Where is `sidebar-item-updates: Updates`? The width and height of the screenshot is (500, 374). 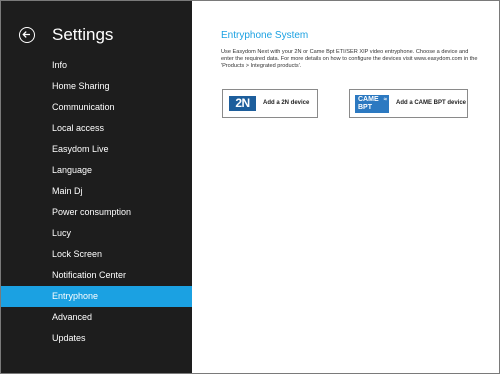
sidebar-item-updates: Updates is located at coordinates (96, 338).